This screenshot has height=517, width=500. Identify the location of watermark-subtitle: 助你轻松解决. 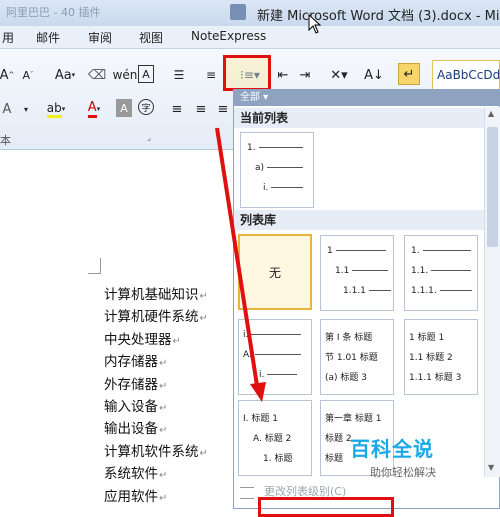
(403, 472).